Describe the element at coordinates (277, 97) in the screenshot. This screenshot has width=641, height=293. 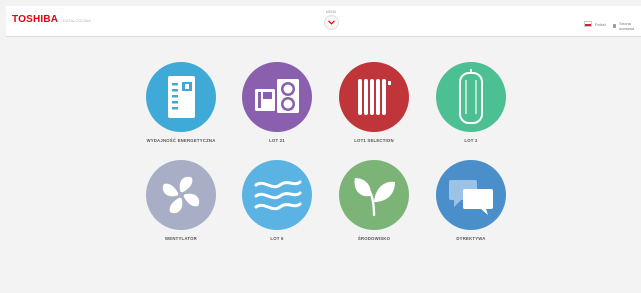
I see `heat-pump-units-icon` at that location.